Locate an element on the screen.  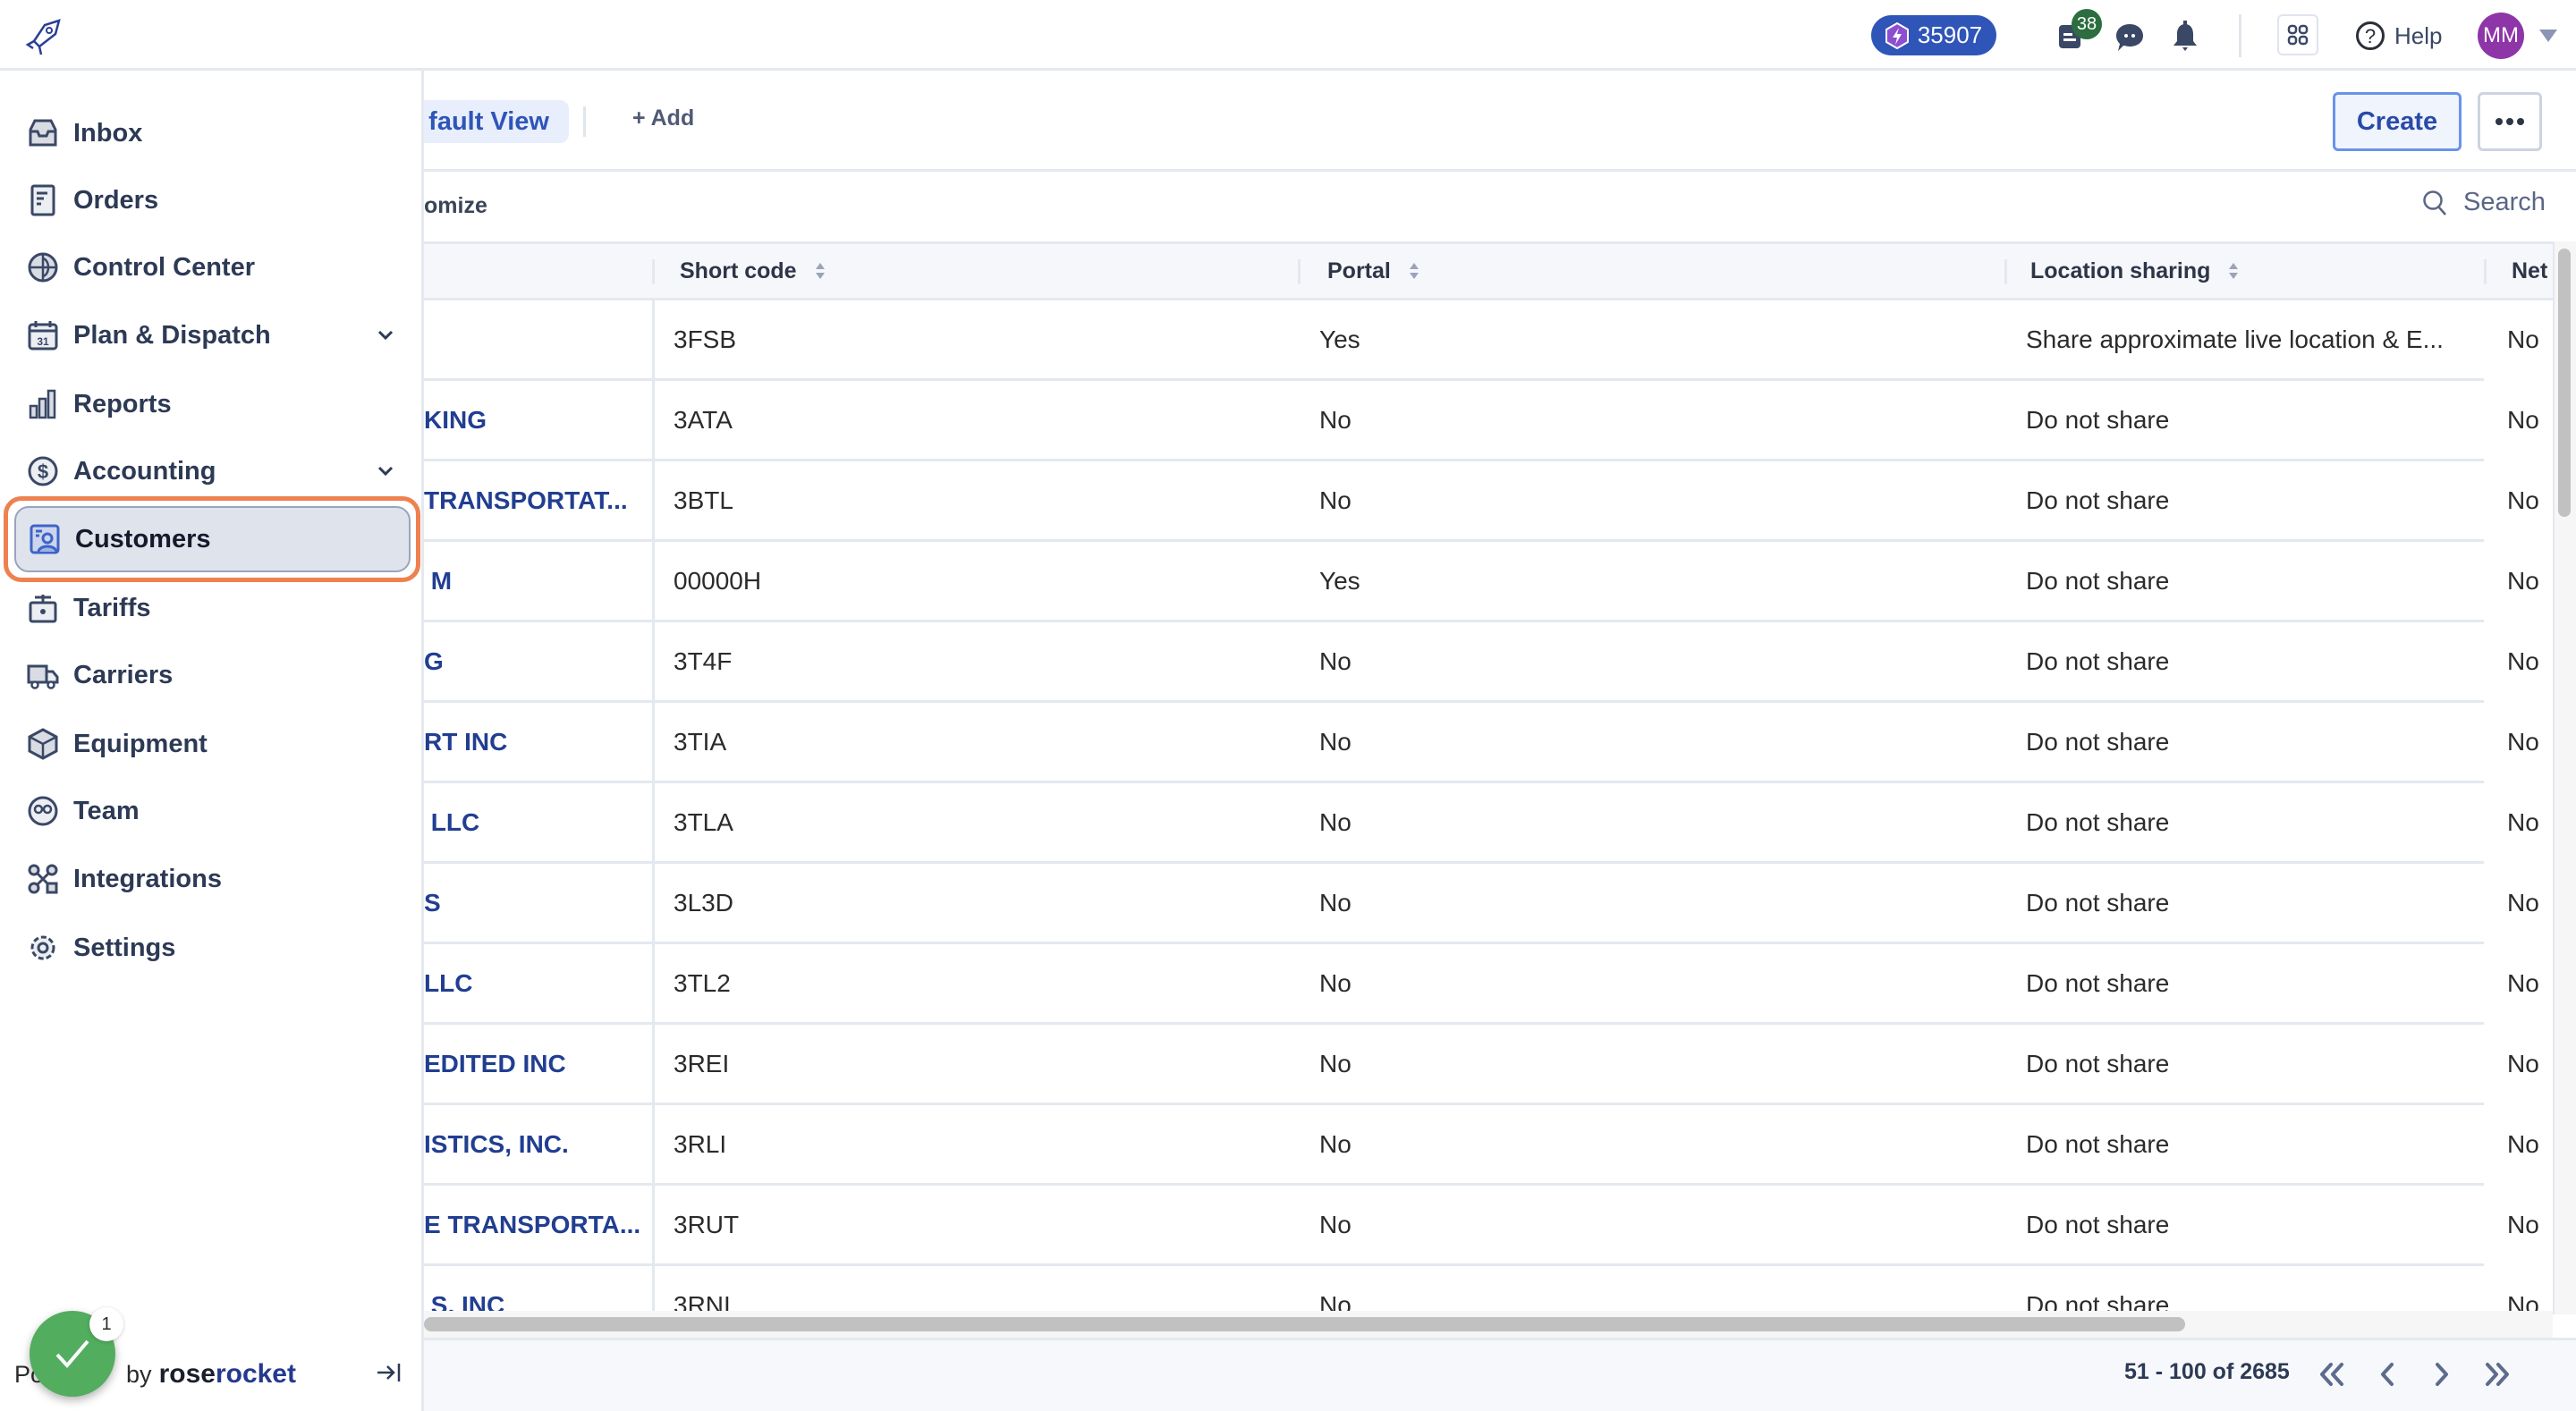
previous-page-icon is located at coordinates (2387, 1374).